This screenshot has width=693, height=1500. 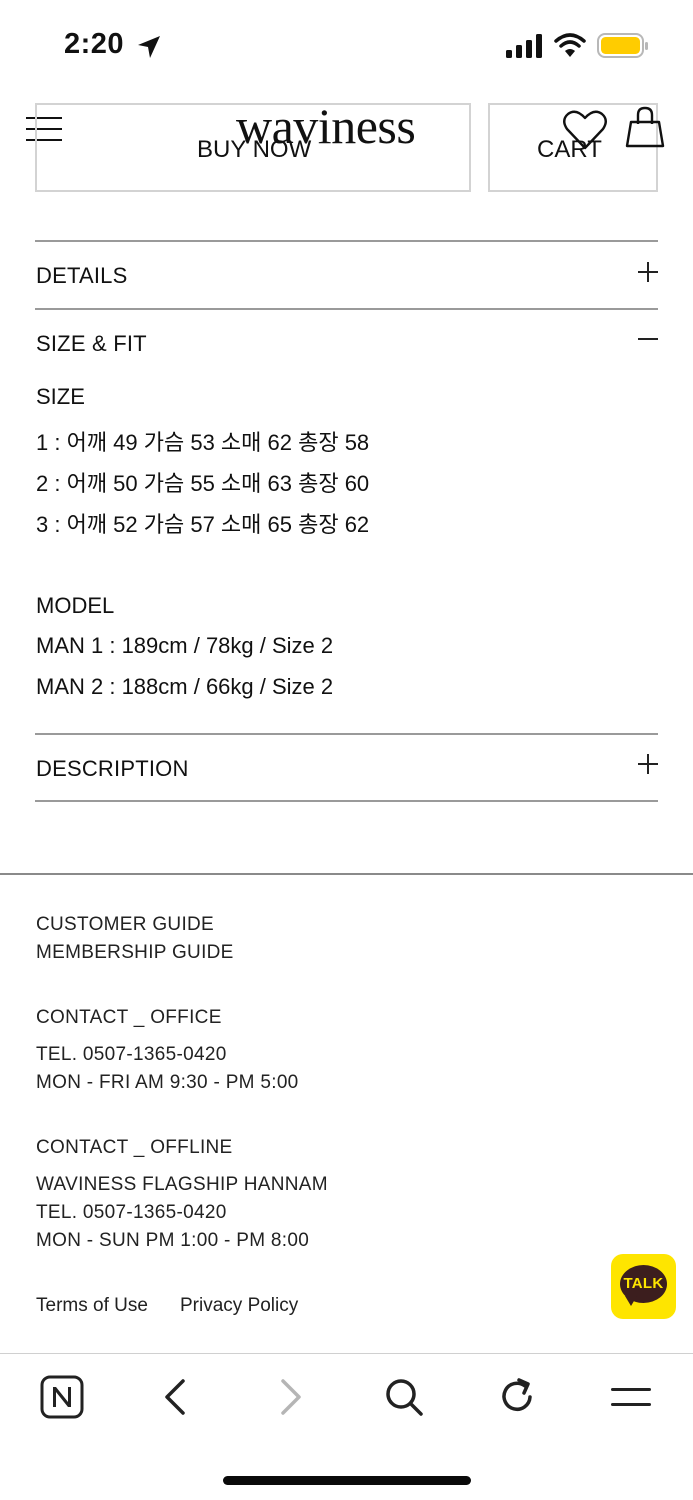 What do you see at coordinates (346, 1353) in the screenshot?
I see `toolbar-divider` at bounding box center [346, 1353].